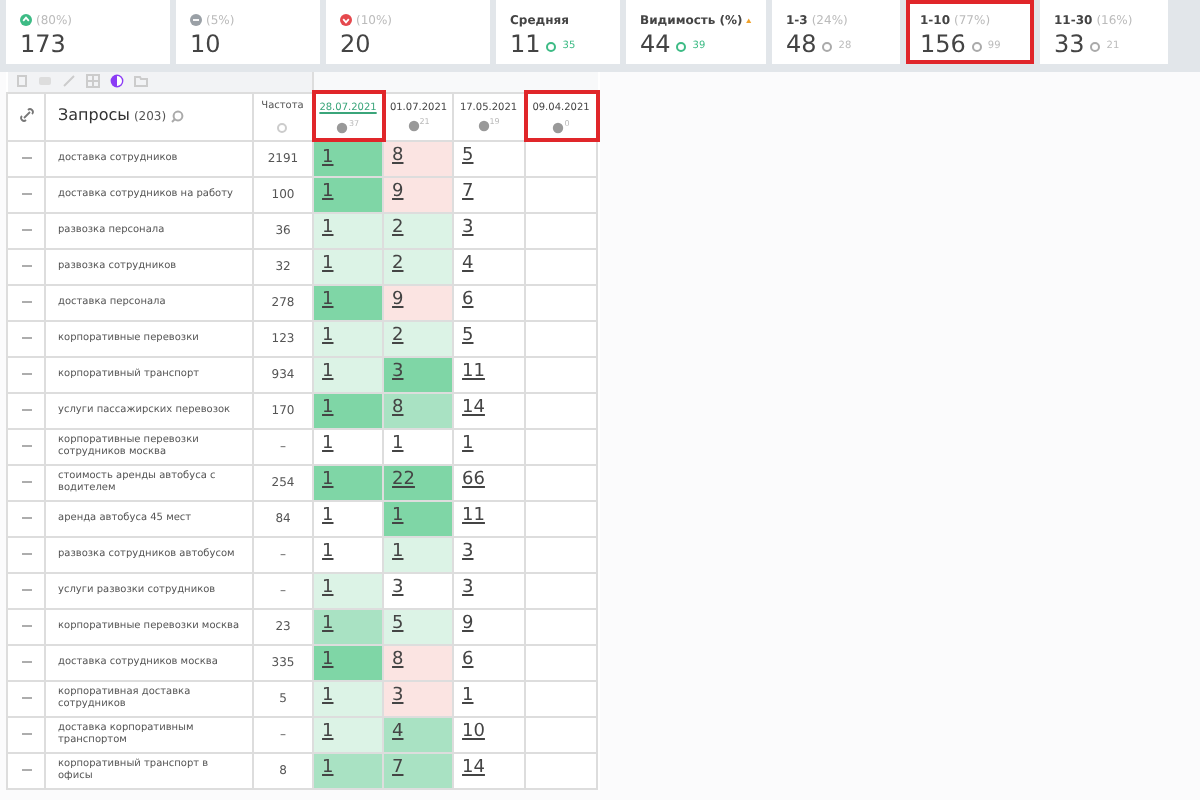  Describe the element at coordinates (525, 45) in the screenshot. I see `stat-value: 11` at that location.